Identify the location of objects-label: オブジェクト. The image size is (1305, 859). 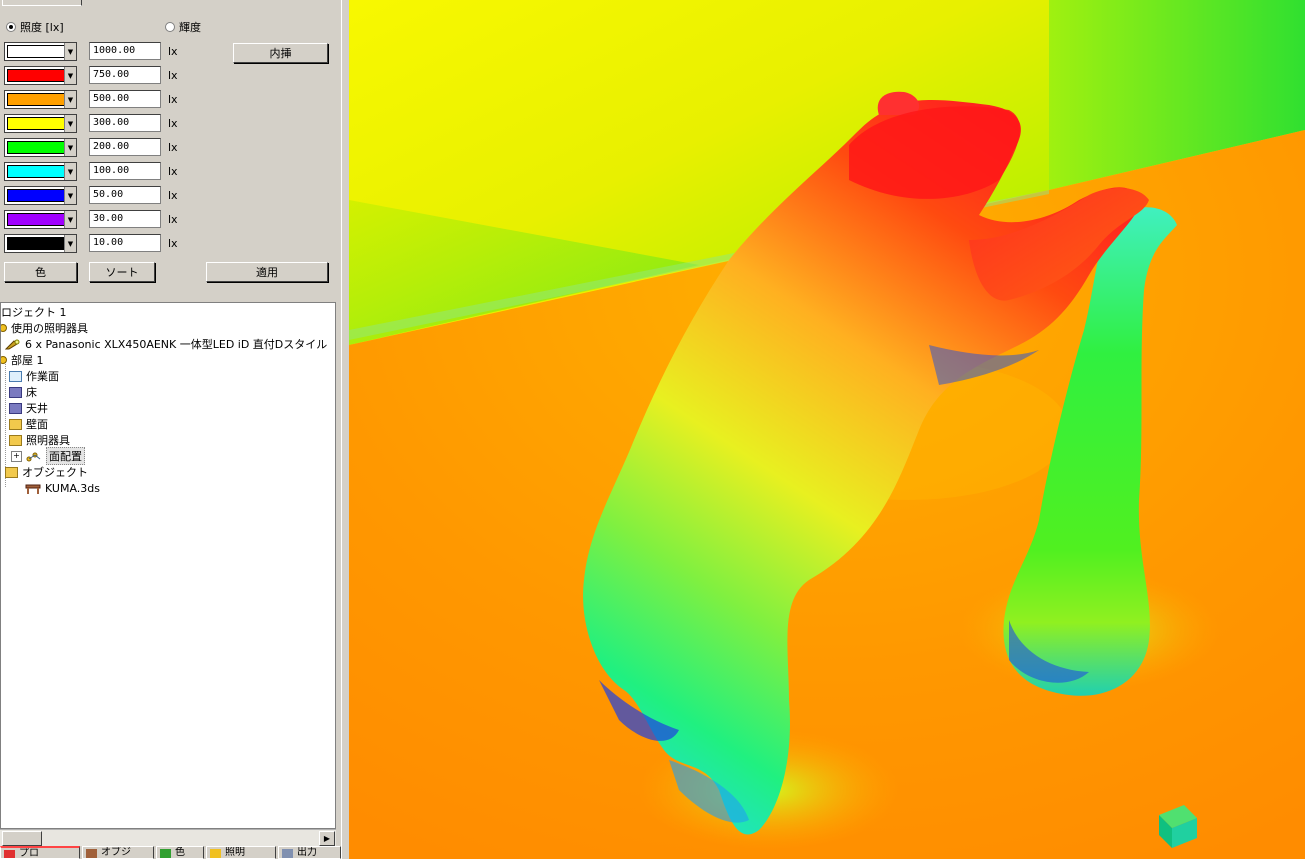
(55, 472).